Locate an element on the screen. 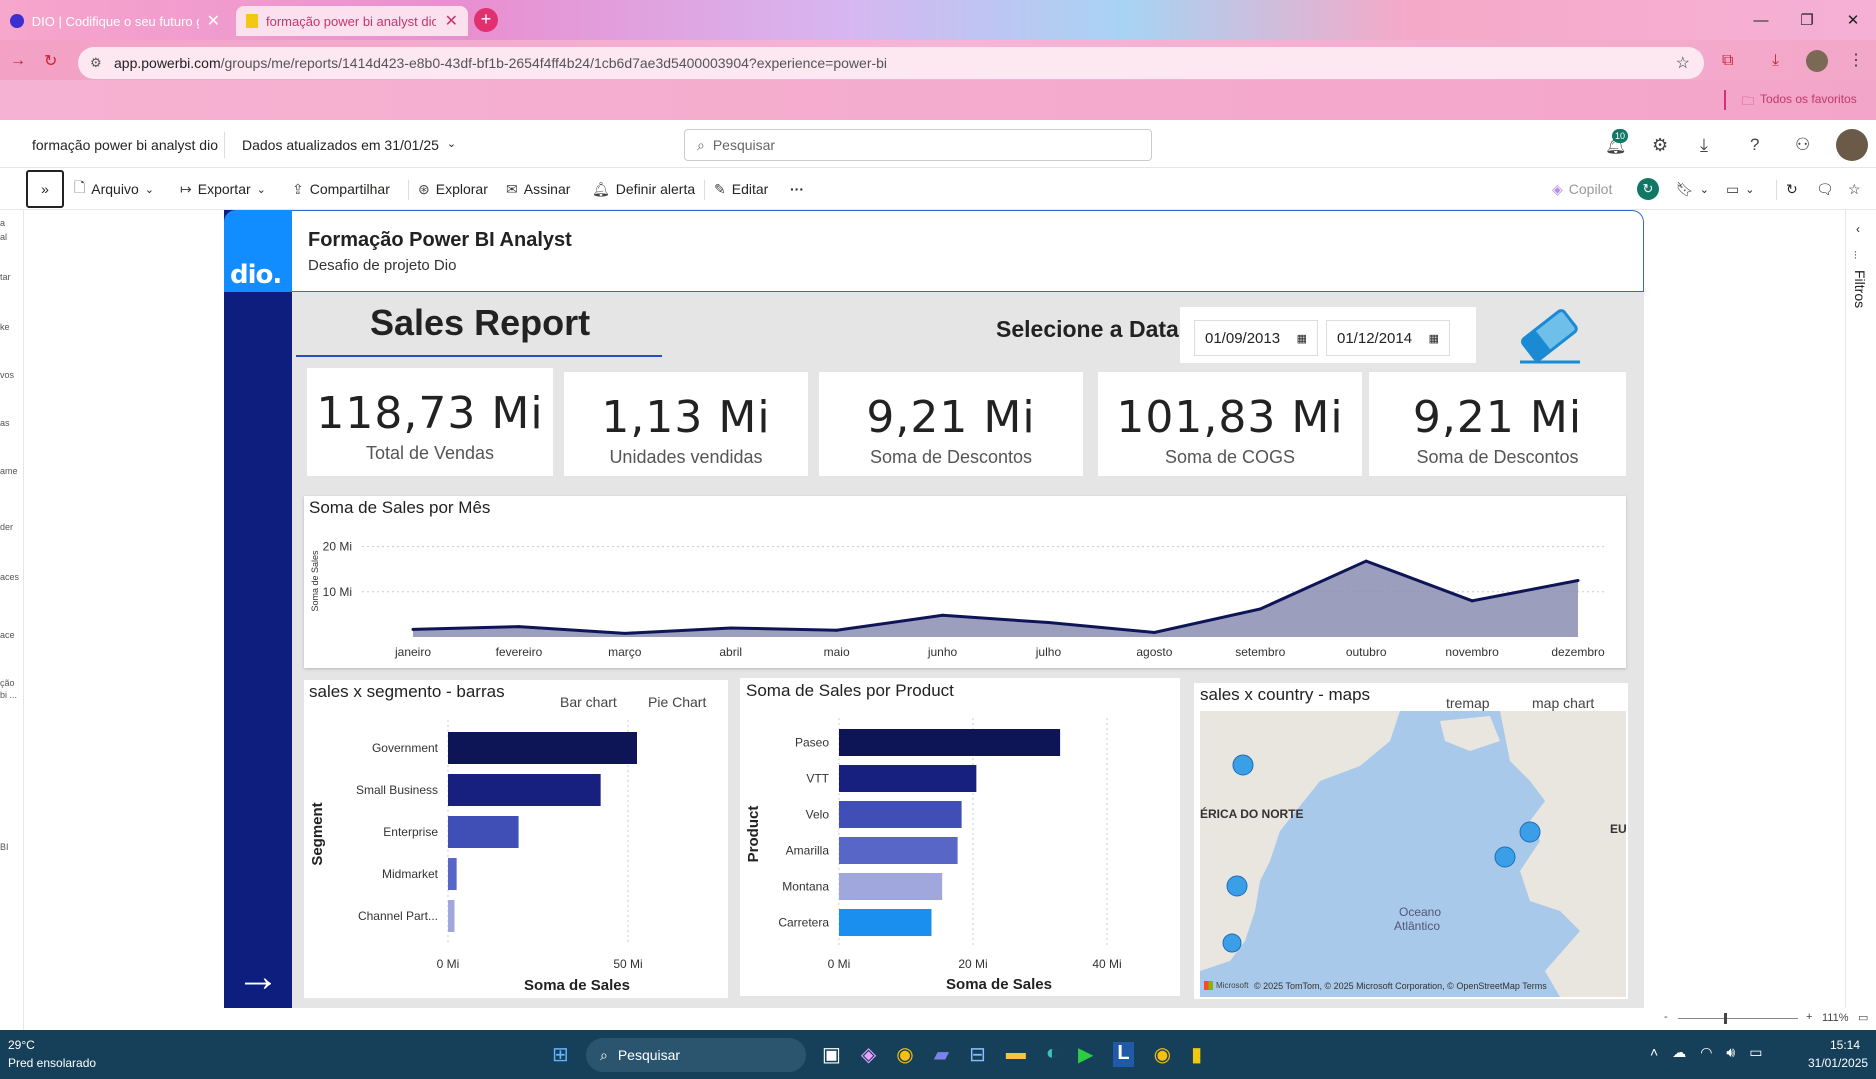  task-view-icon: ▣ is located at coordinates (831, 1054).